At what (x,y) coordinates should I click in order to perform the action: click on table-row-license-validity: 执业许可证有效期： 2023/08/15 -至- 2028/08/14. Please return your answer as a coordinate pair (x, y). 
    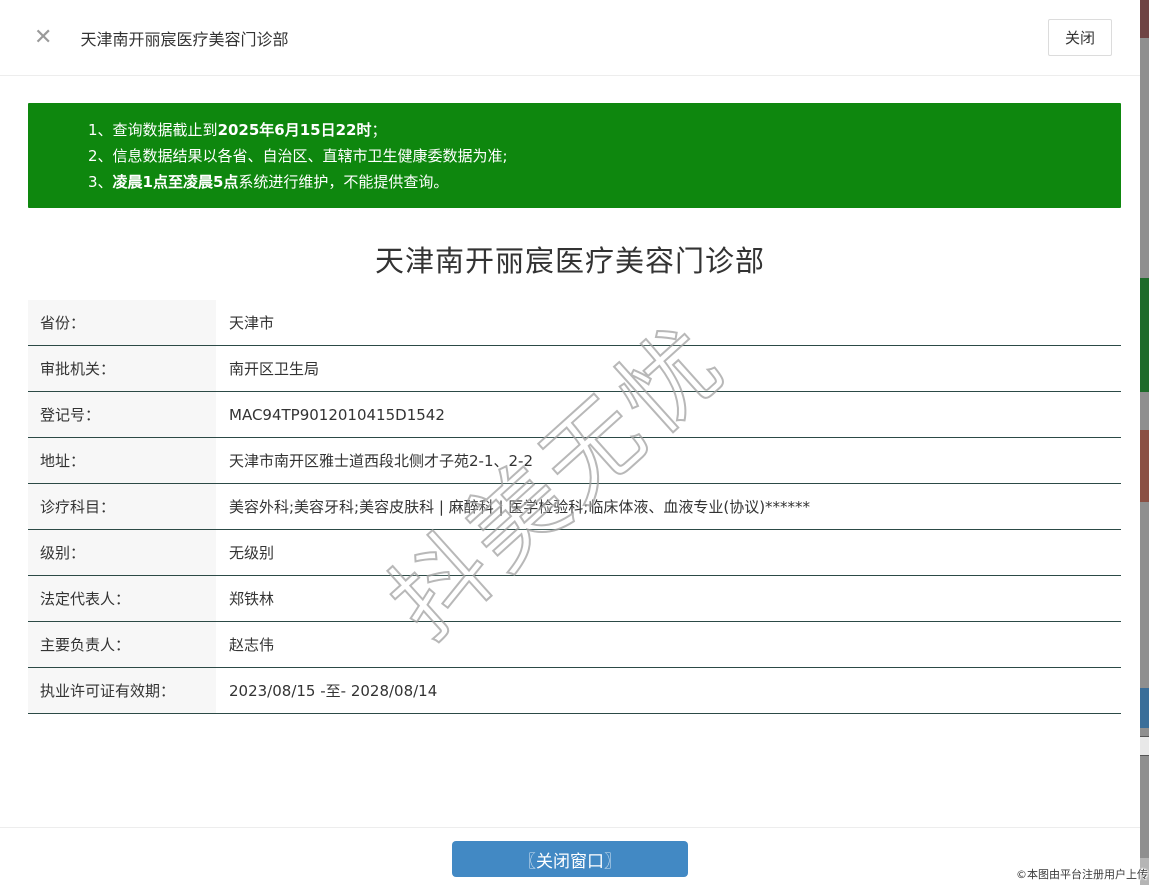
    Looking at the image, I should click on (574, 691).